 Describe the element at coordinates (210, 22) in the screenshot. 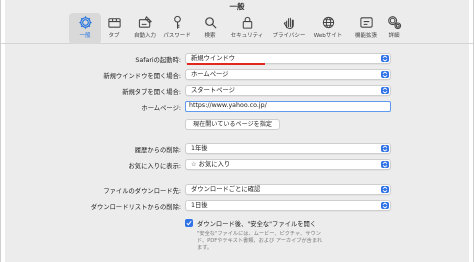

I see `search-icon` at that location.